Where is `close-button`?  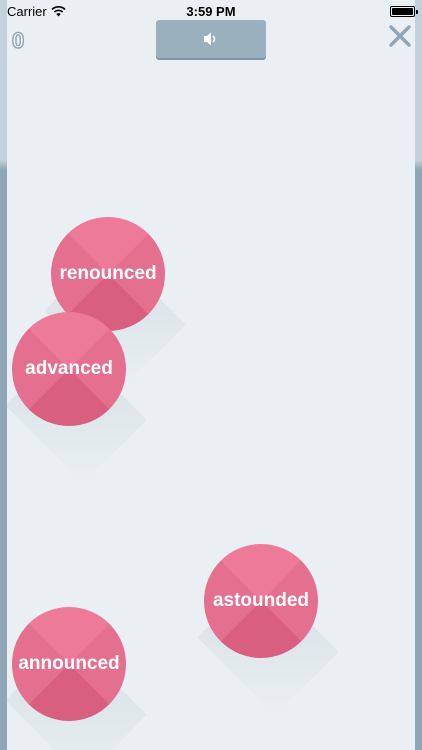 close-button is located at coordinates (400, 36).